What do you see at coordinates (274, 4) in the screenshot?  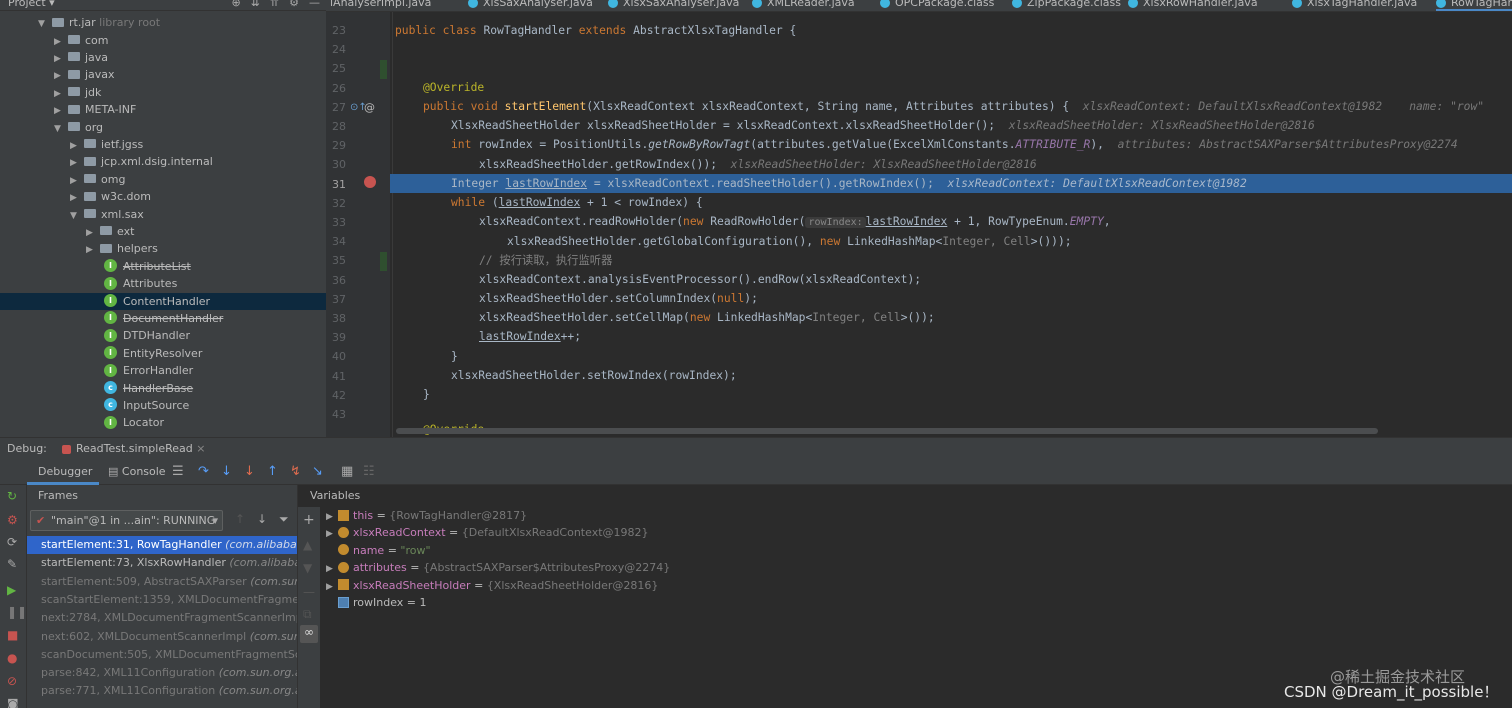 I see `expand-icon: ⇈` at bounding box center [274, 4].